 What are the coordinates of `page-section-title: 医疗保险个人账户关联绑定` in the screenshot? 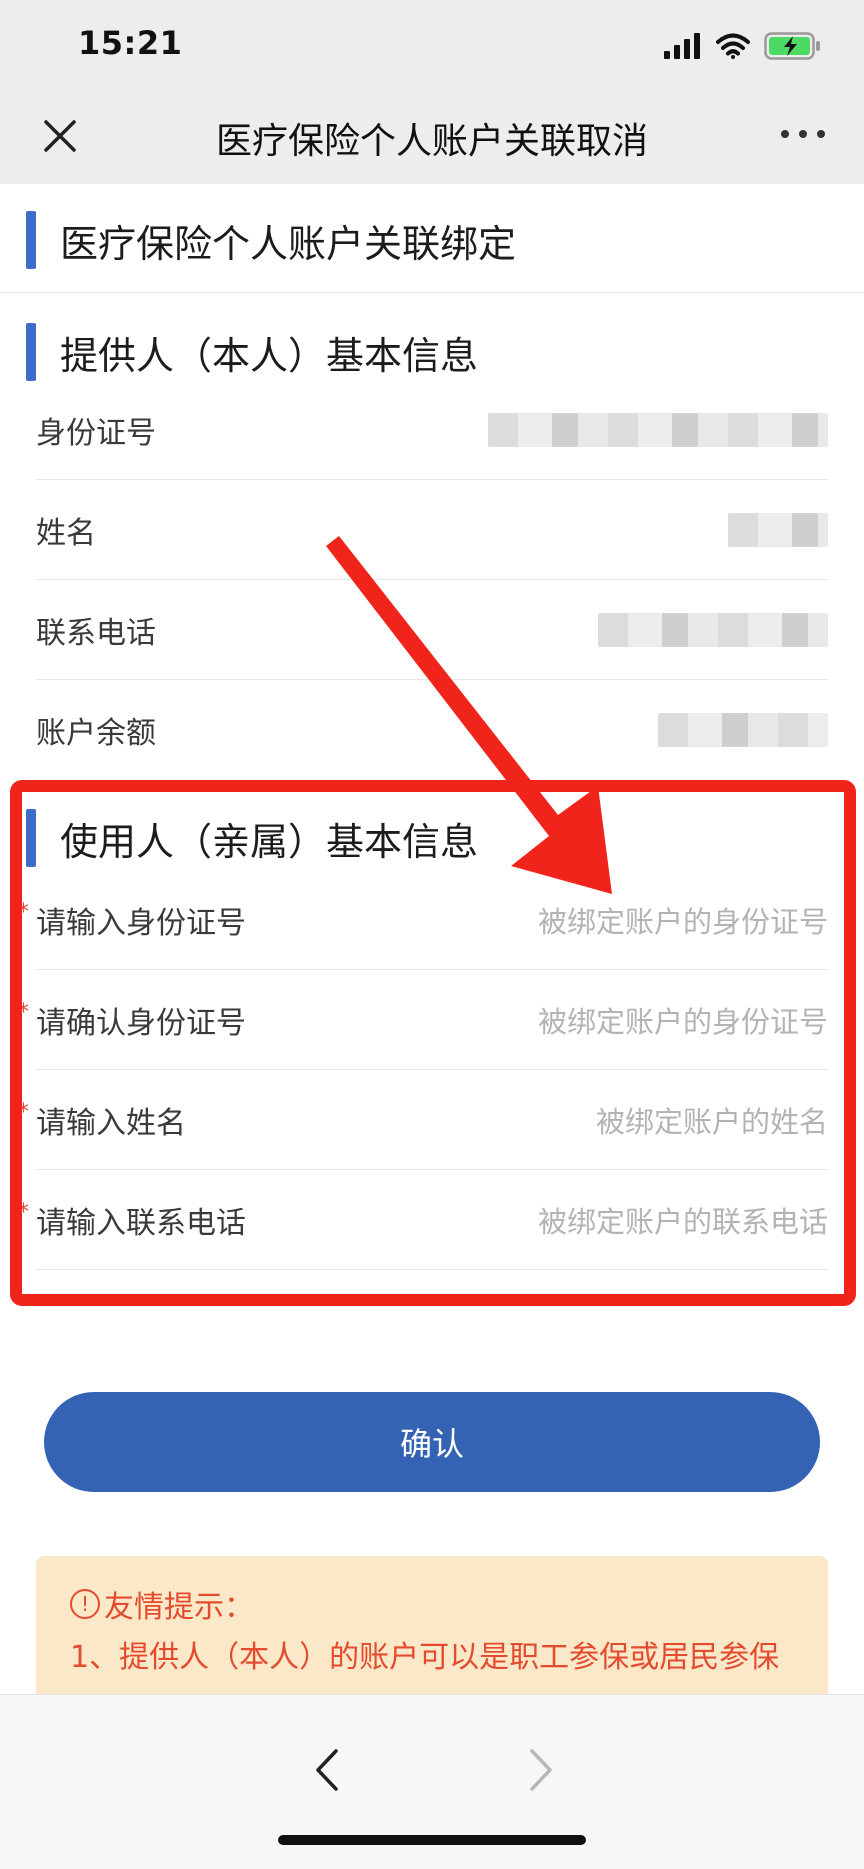 It's located at (288, 243).